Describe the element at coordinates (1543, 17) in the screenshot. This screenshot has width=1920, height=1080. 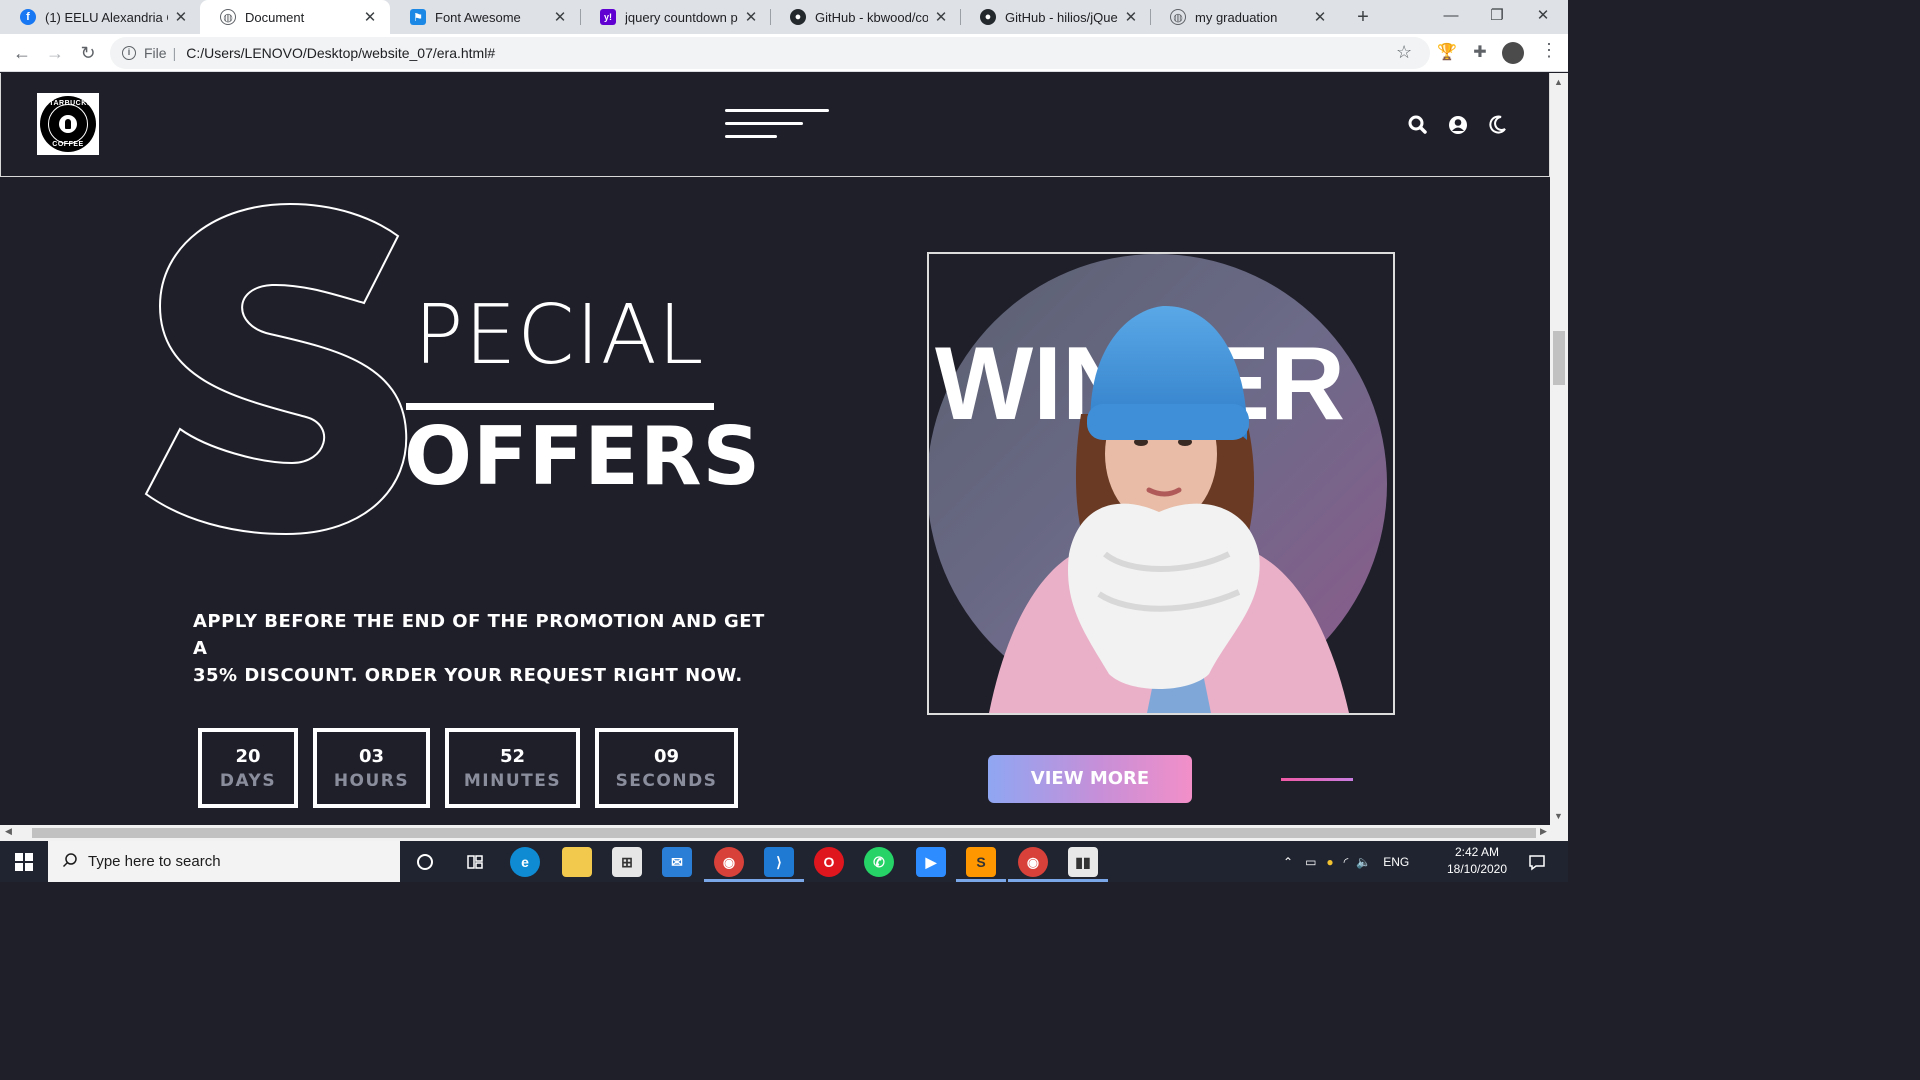
I see `close-window-button: ✕` at that location.